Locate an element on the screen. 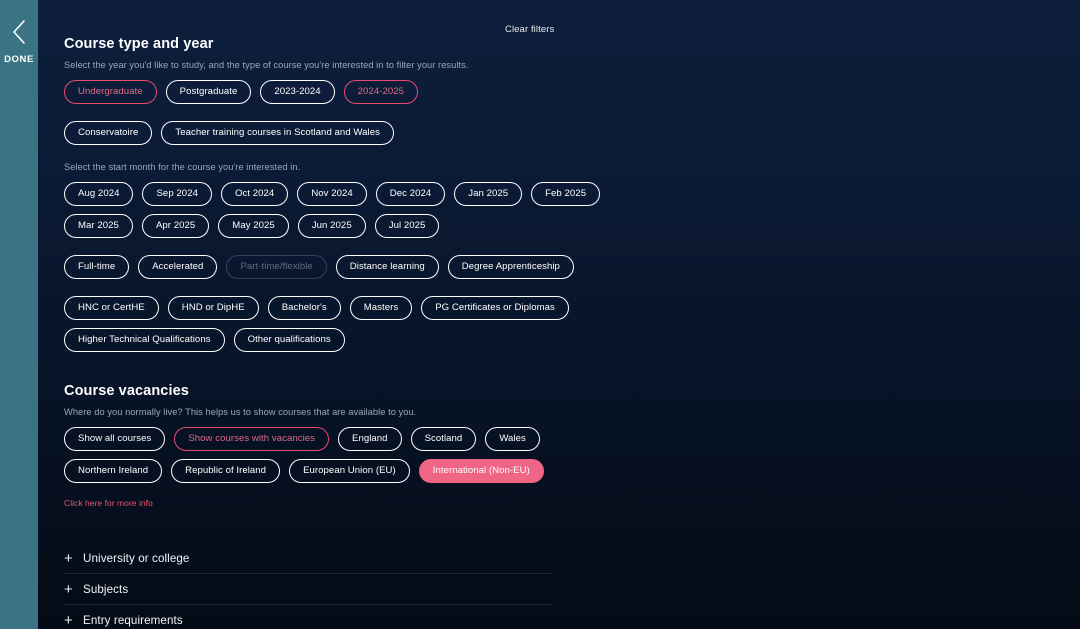  chip-distance-learning: Distance learning is located at coordinates (387, 267).